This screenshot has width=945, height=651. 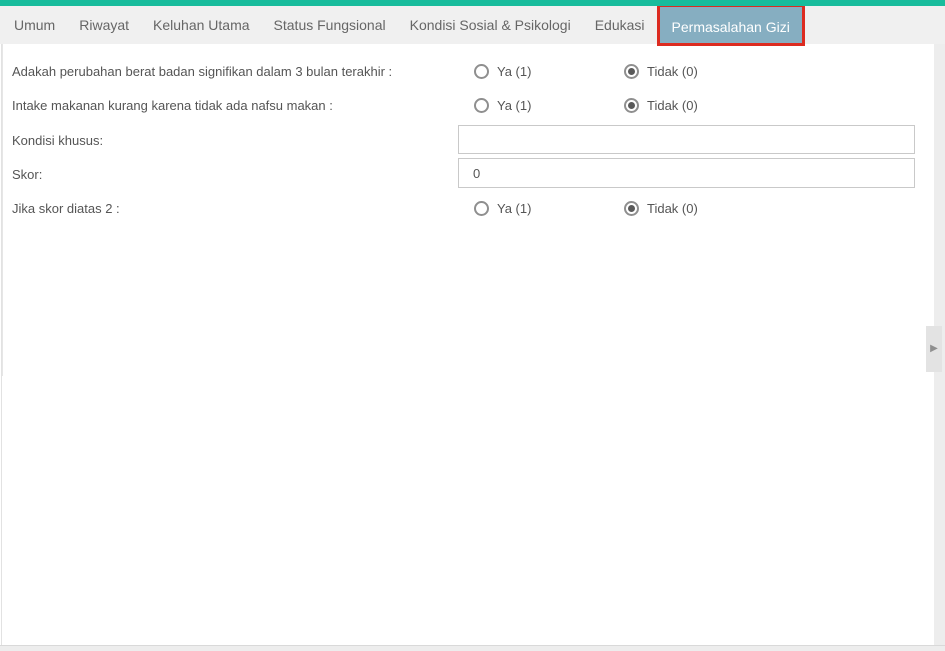 What do you see at coordinates (472, 648) in the screenshot?
I see `bottom-scrollbar-track` at bounding box center [472, 648].